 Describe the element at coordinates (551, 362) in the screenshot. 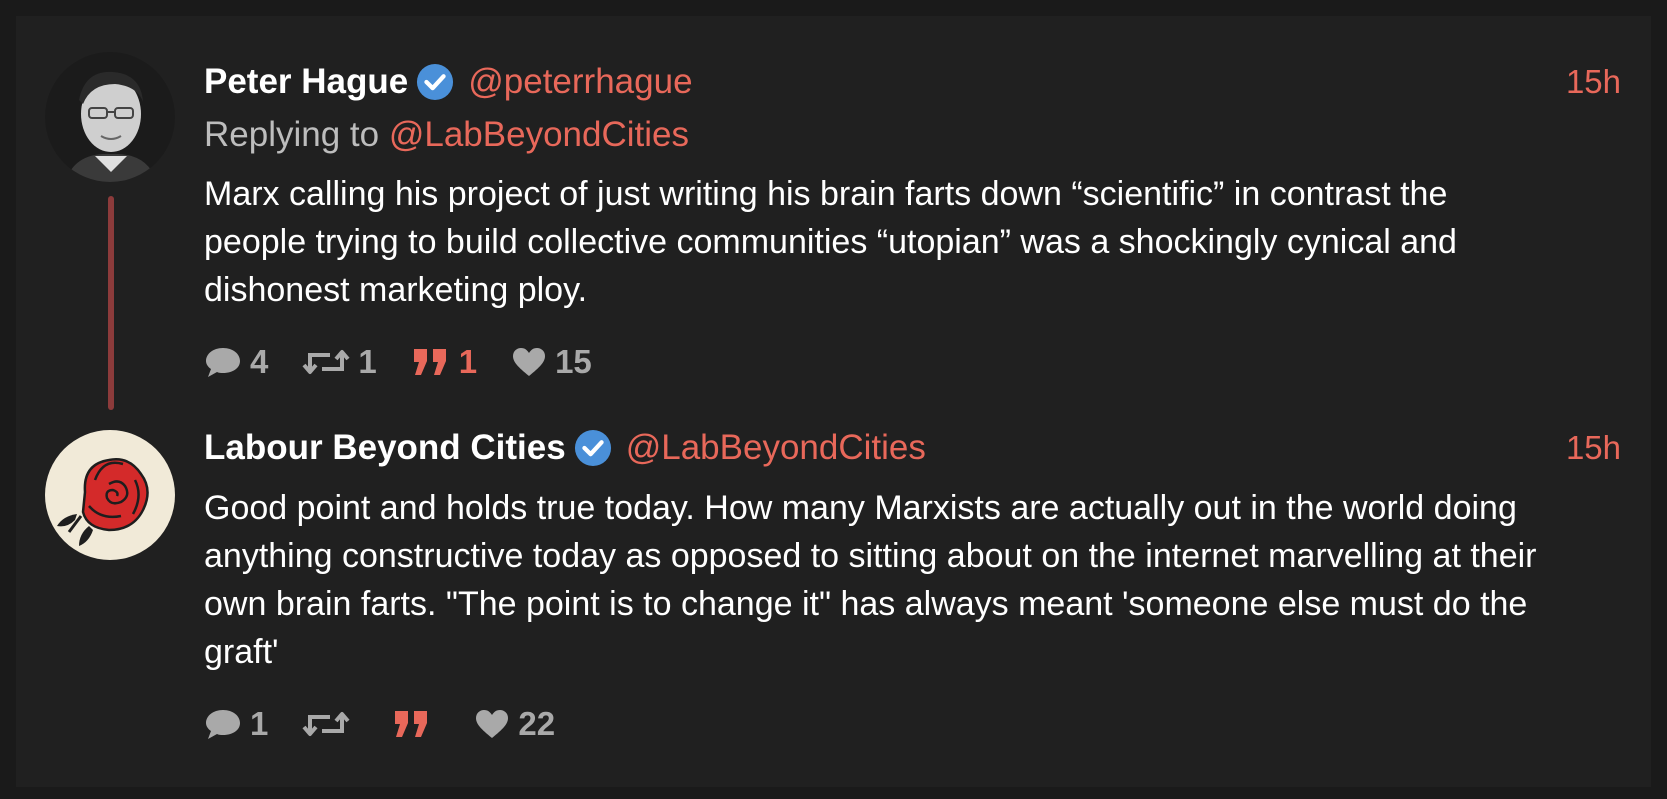

I see `like-button: 15` at that location.